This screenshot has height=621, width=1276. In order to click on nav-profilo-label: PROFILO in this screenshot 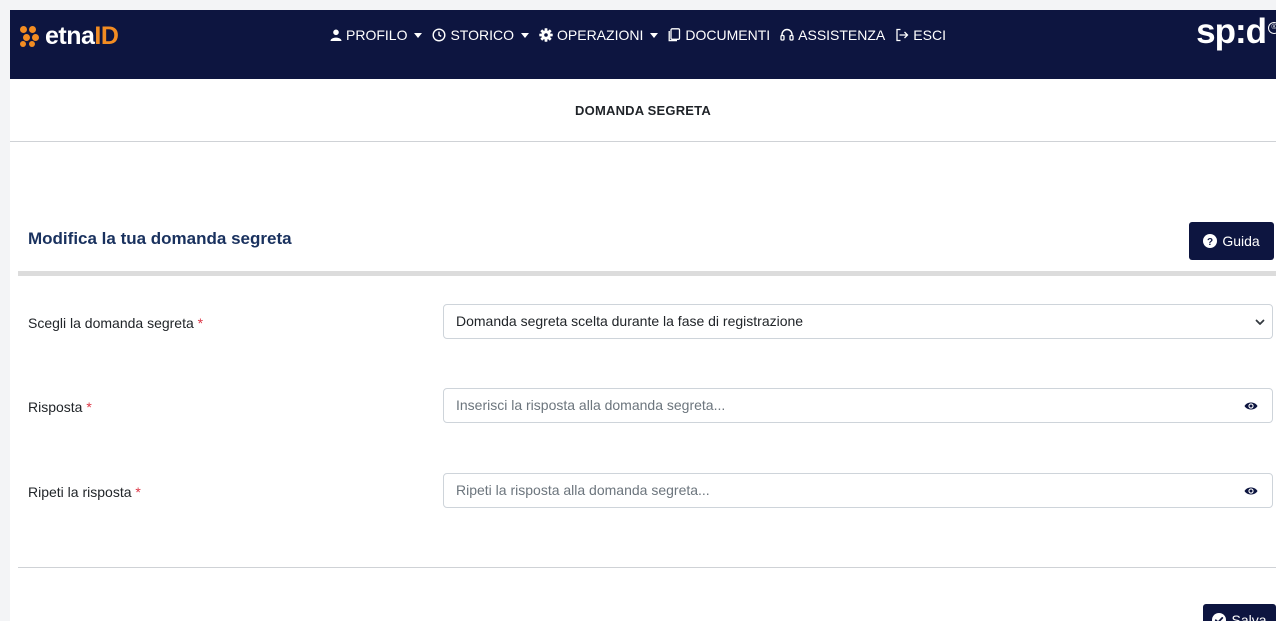, I will do `click(377, 35)`.